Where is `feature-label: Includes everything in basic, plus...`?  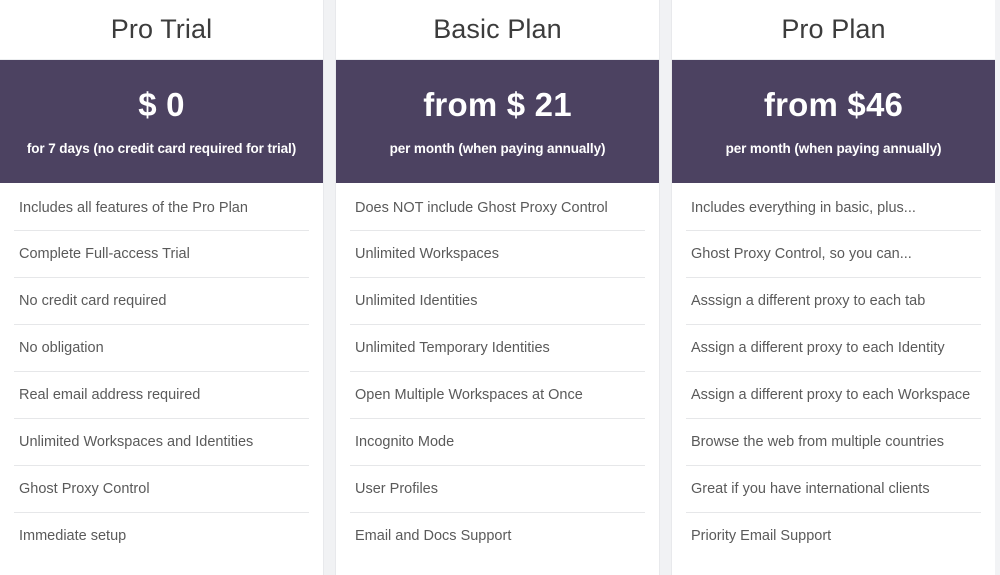 feature-label: Includes everything in basic, plus... is located at coordinates (803, 207).